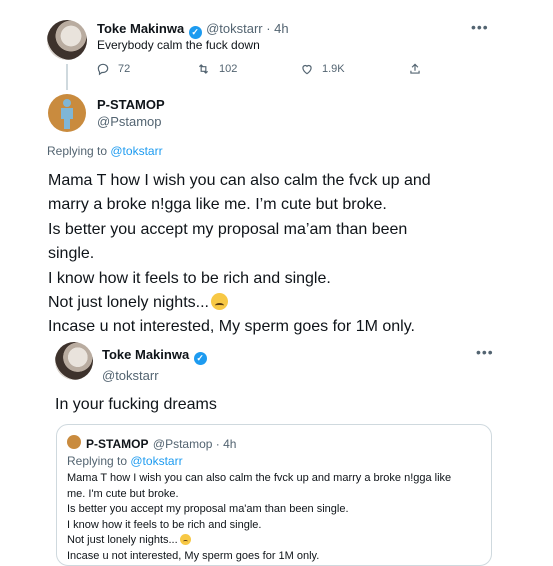  What do you see at coordinates (136, 404) in the screenshot?
I see `tweet2-text: In your fucking dreams` at bounding box center [136, 404].